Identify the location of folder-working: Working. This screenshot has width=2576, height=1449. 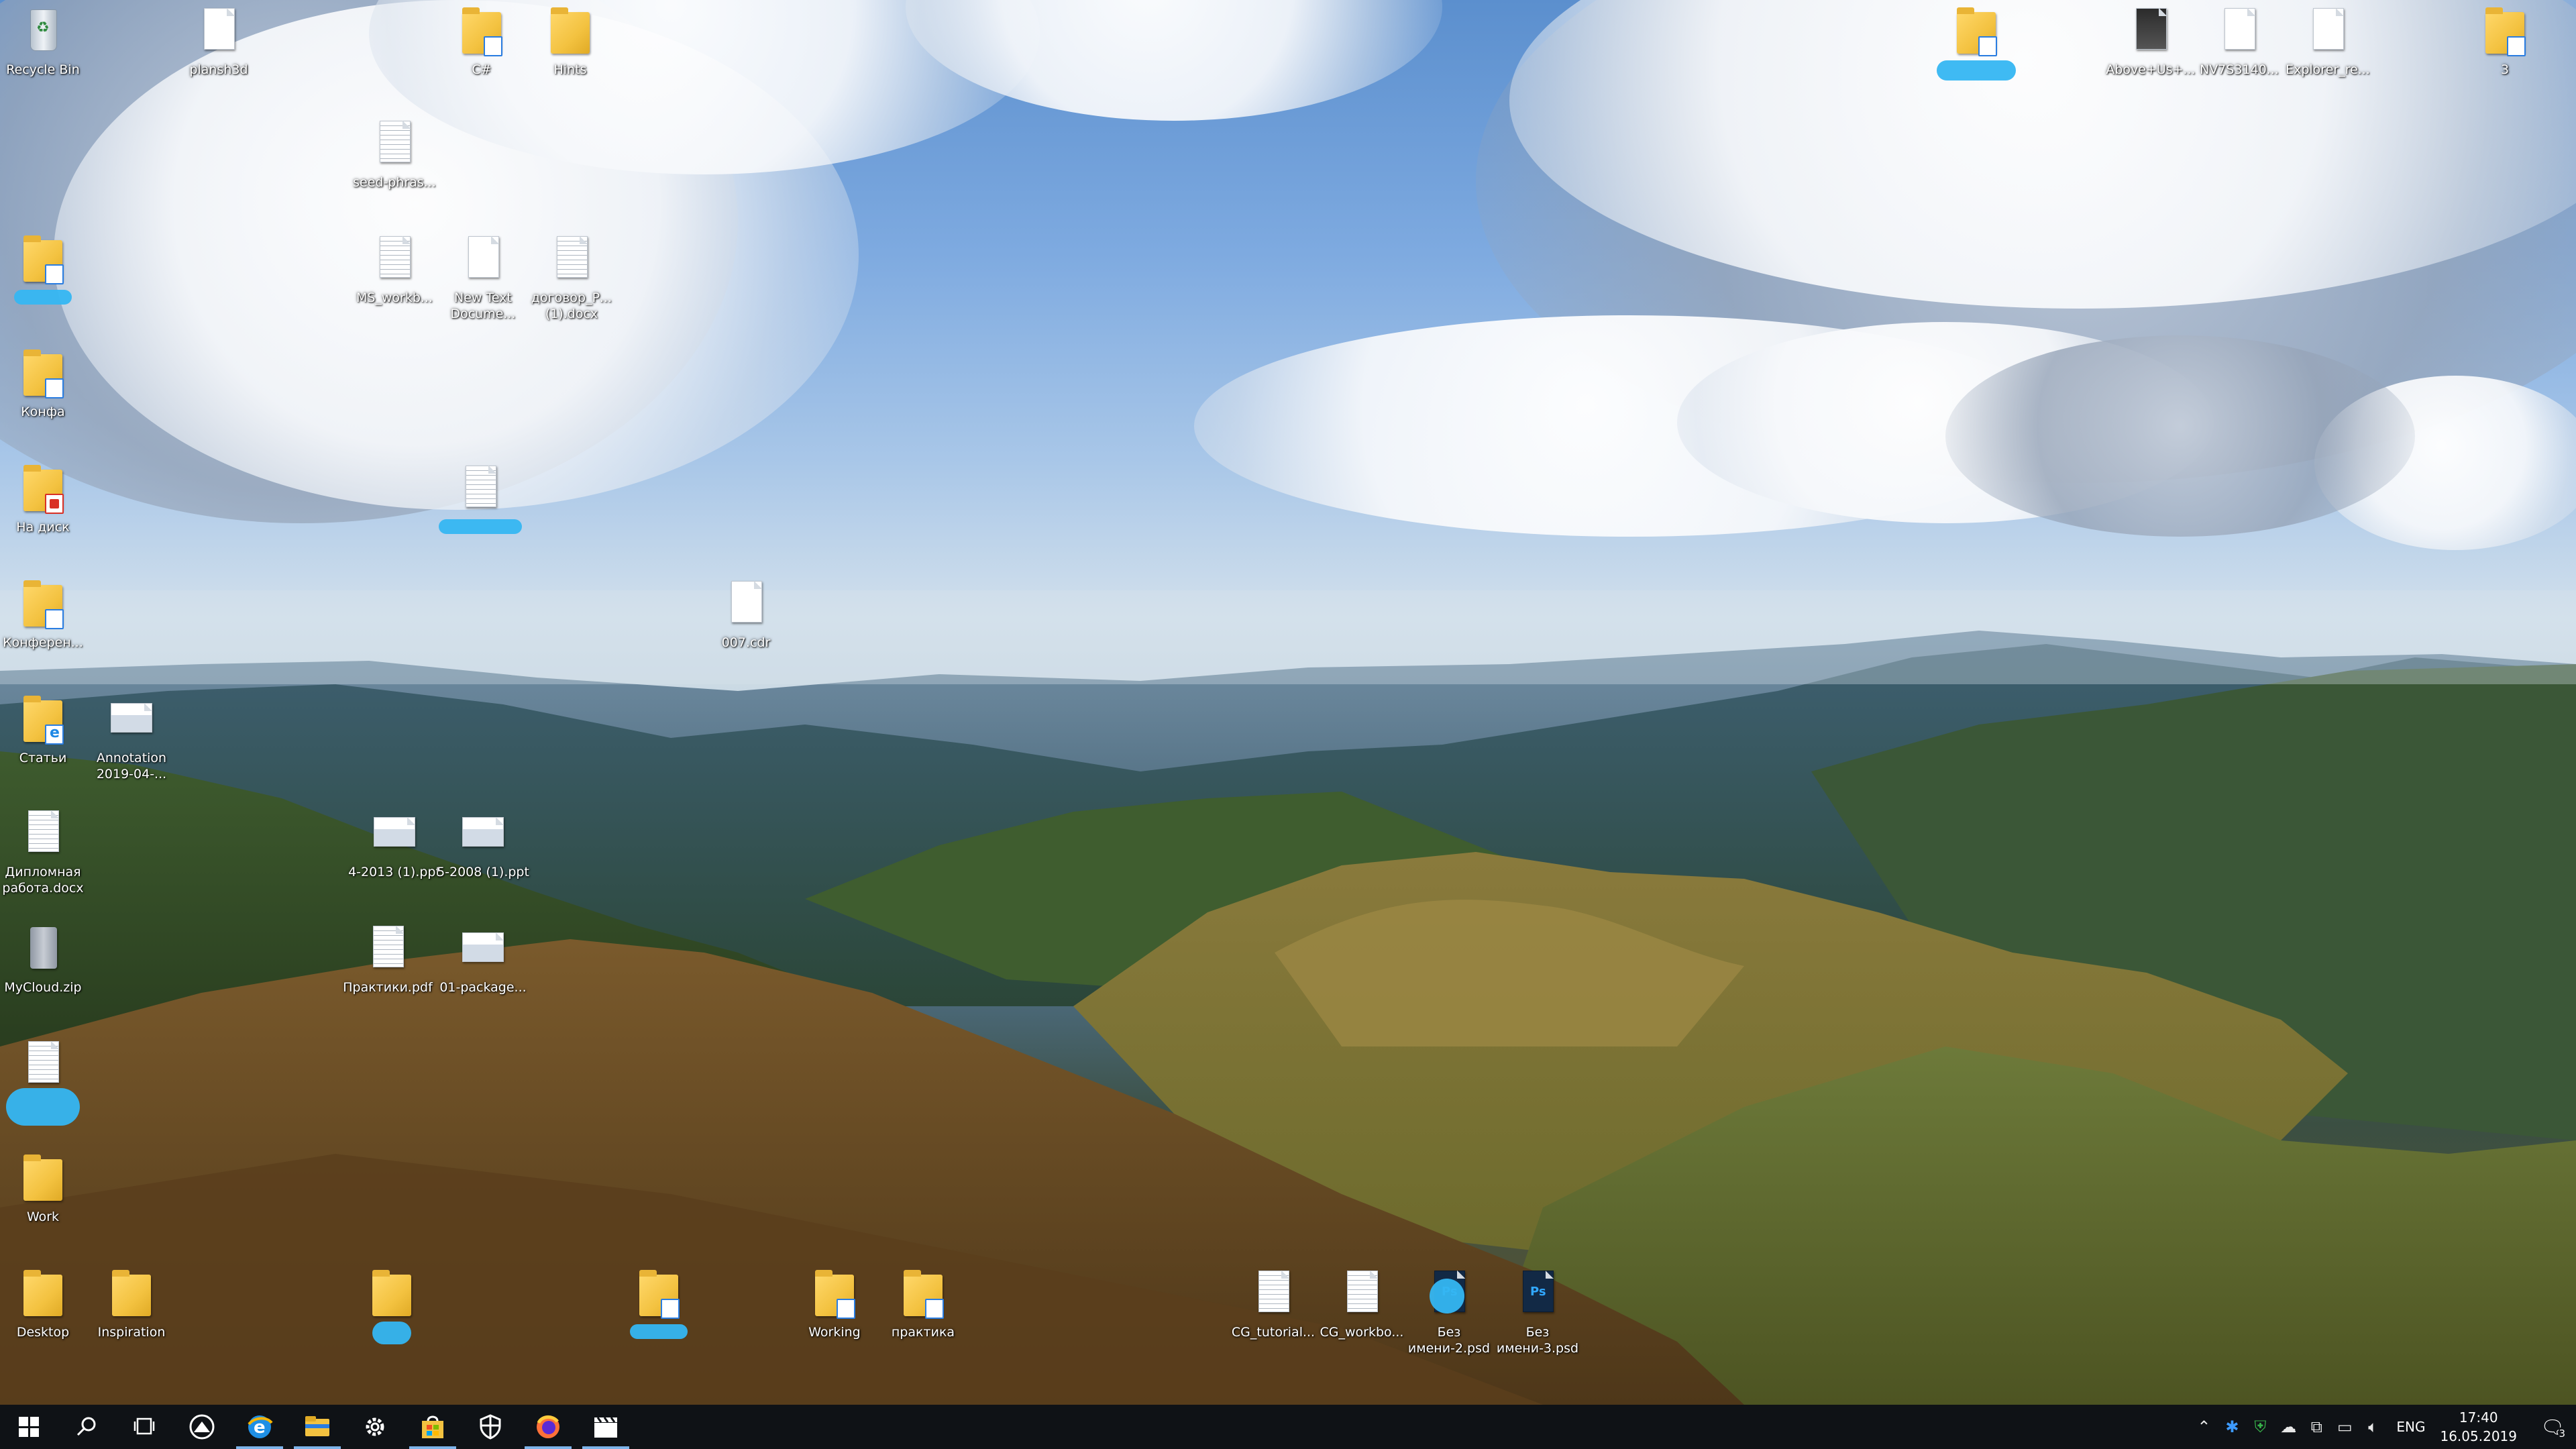
(834, 1302).